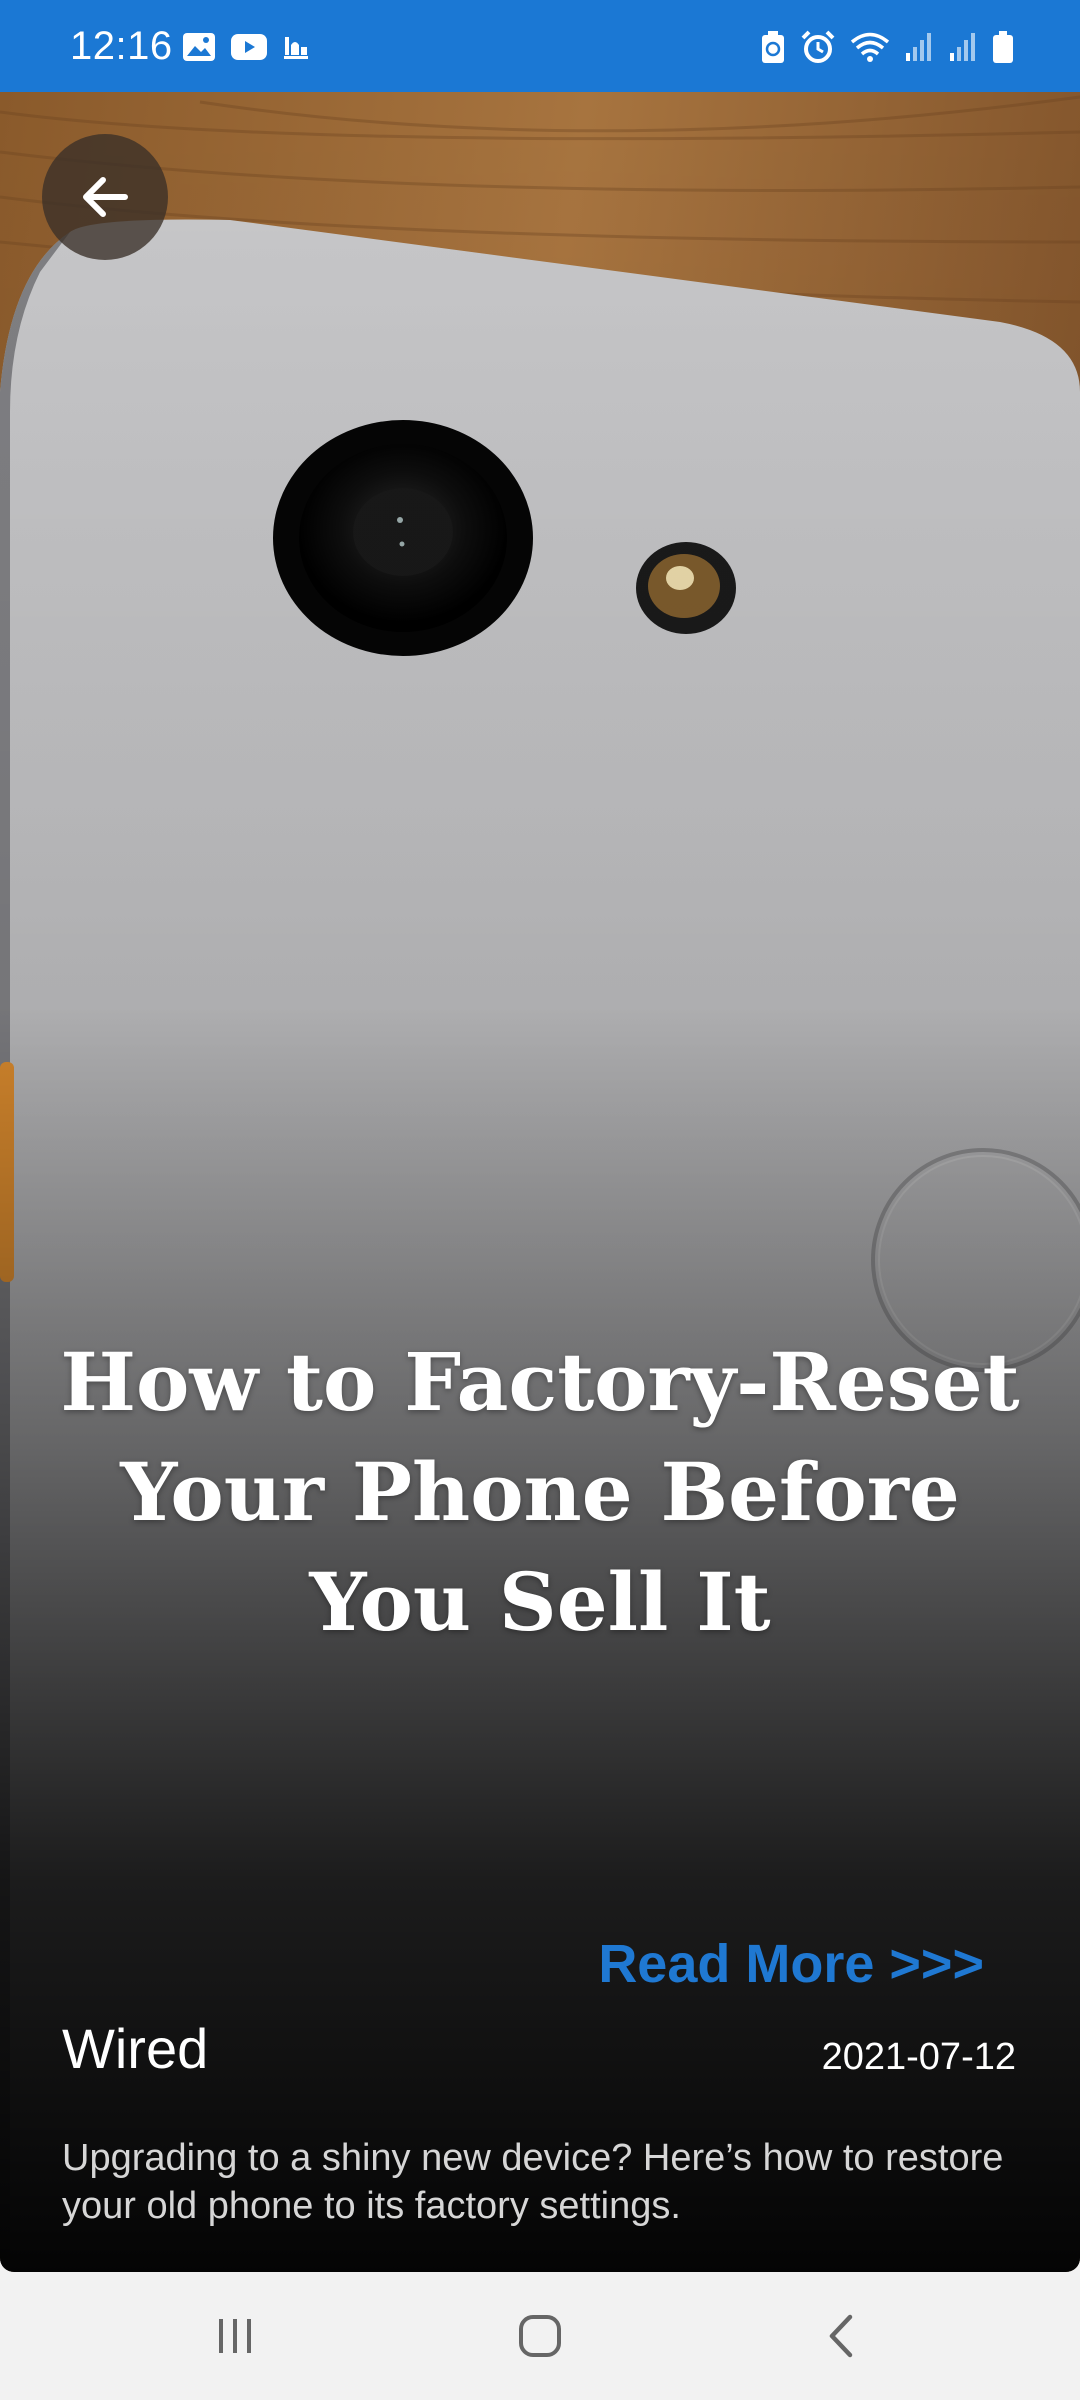 This screenshot has height=2400, width=1080. I want to click on gallery-icon, so click(199, 49).